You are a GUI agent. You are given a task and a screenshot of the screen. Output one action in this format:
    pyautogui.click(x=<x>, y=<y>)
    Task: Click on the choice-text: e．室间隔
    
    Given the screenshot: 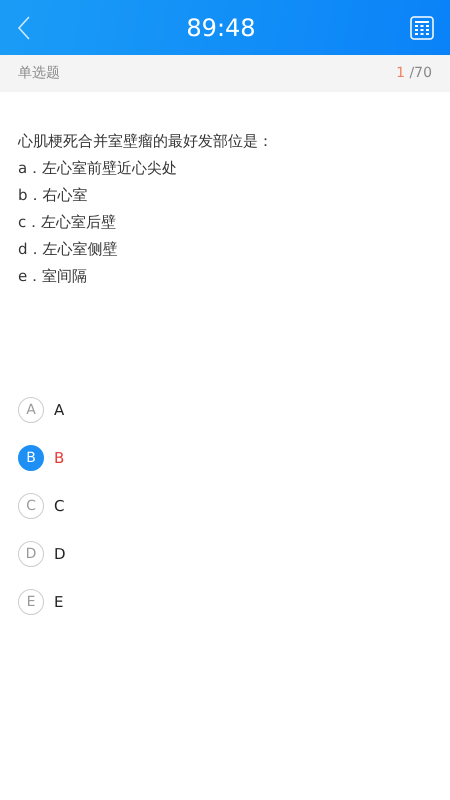 What is the action you would take?
    pyautogui.click(x=53, y=276)
    